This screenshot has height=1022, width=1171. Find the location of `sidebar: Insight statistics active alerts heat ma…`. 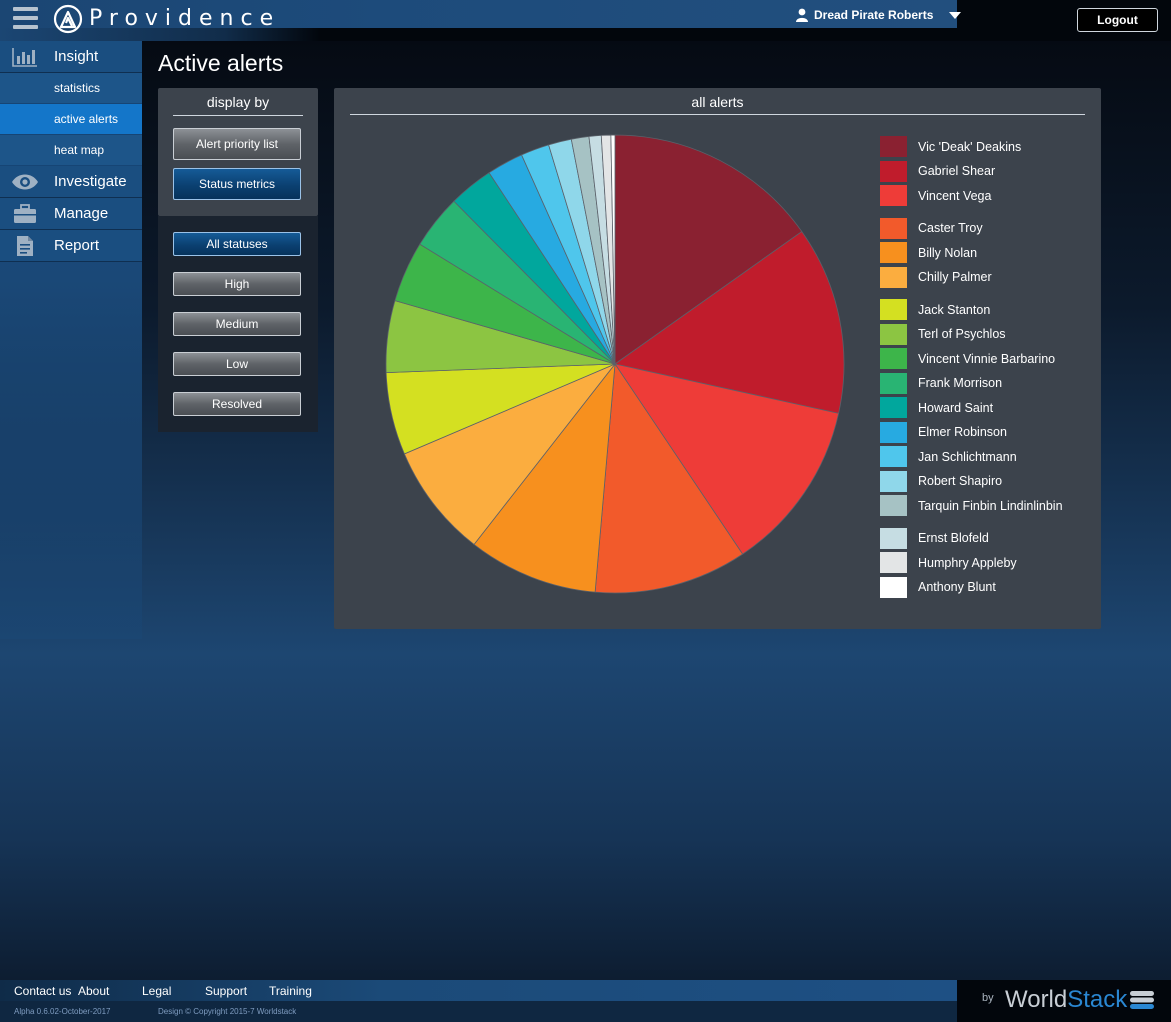

sidebar: Insight statistics active alerts heat ma… is located at coordinates (71, 340).